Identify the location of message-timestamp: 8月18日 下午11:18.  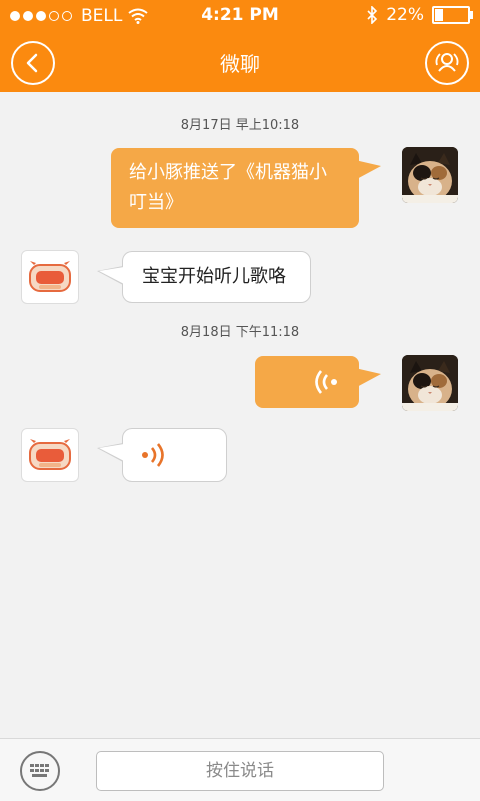
(240, 332).